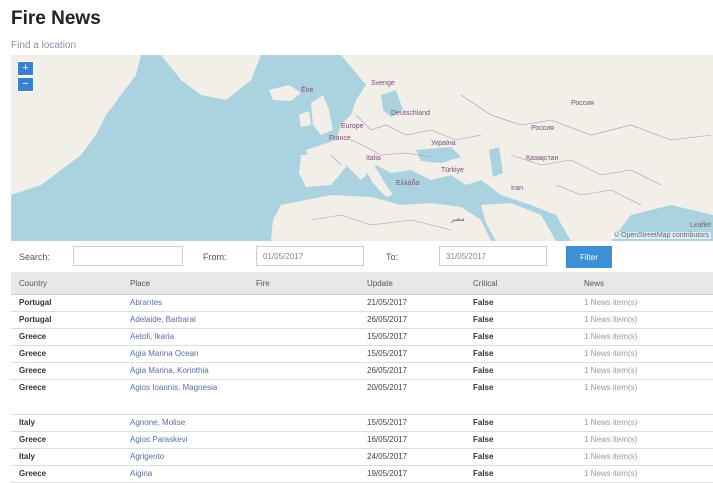 The image size is (713, 483). What do you see at coordinates (185, 440) in the screenshot?
I see `cell-place: Agios Paraskevi` at bounding box center [185, 440].